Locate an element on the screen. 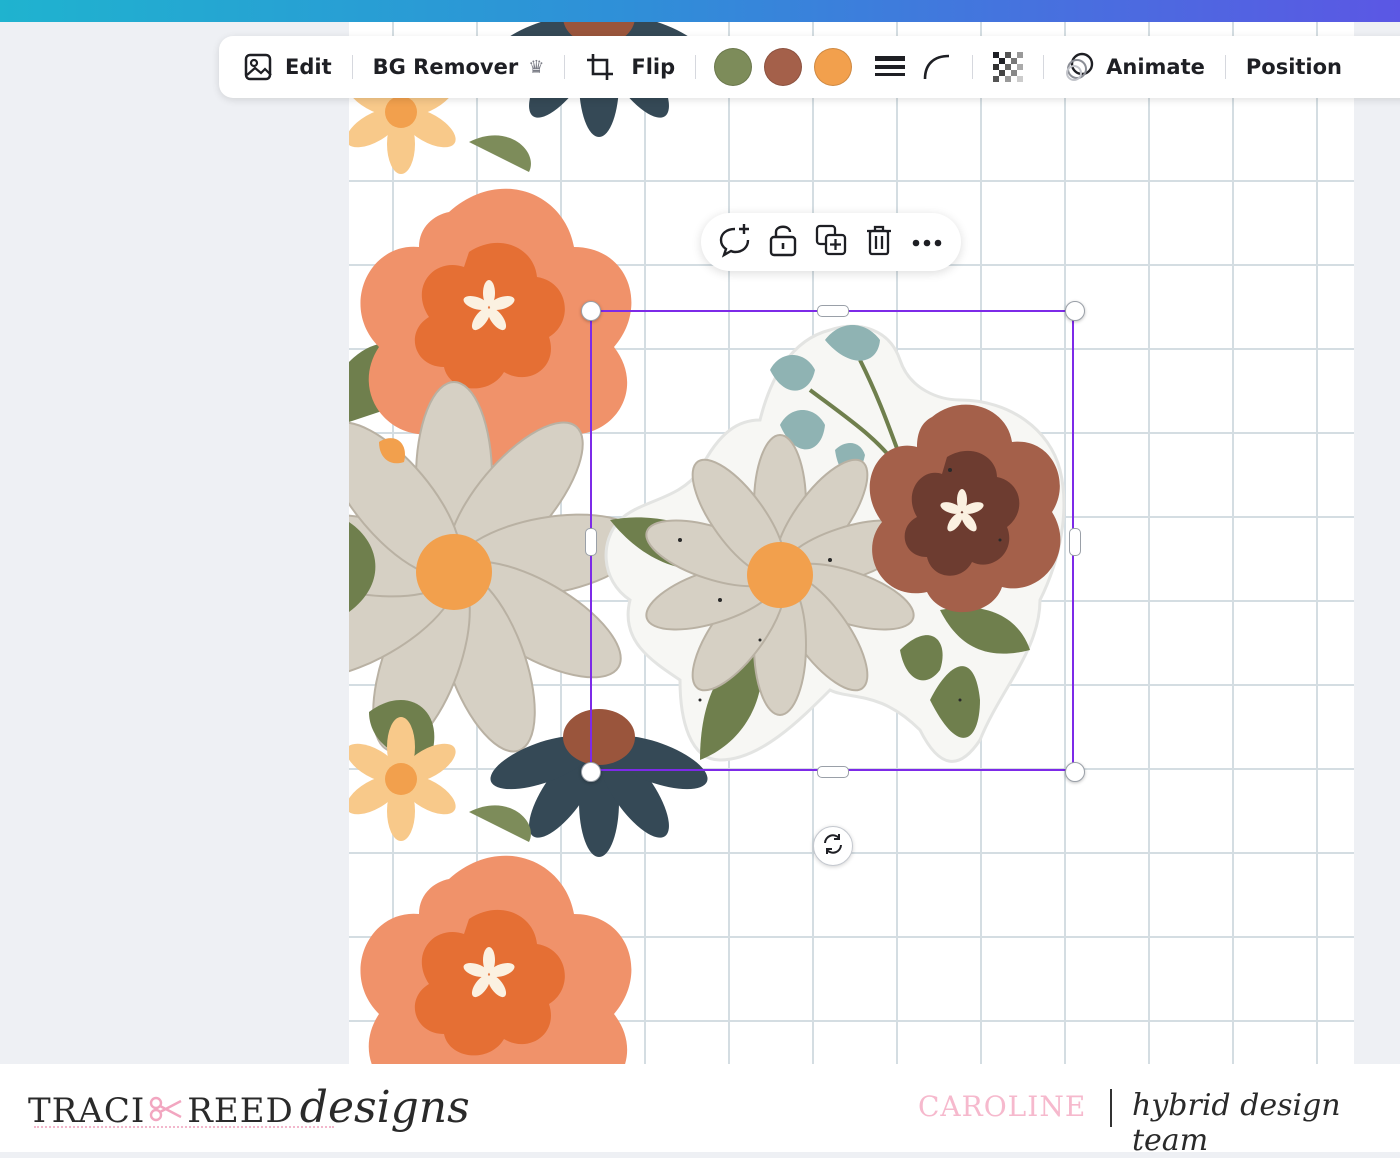  duplicate-icon is located at coordinates (831, 242).